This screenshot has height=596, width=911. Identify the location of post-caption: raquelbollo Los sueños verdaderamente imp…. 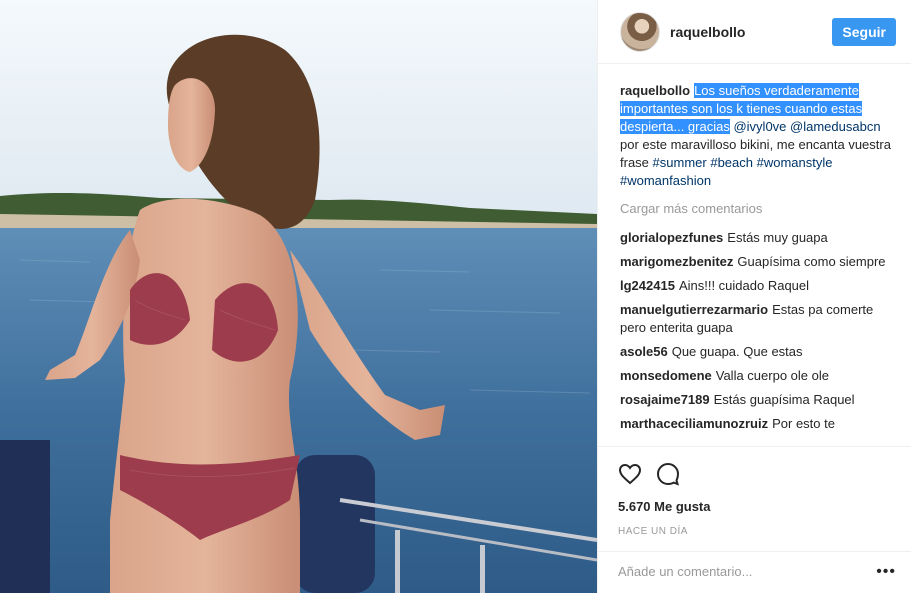
(758, 136).